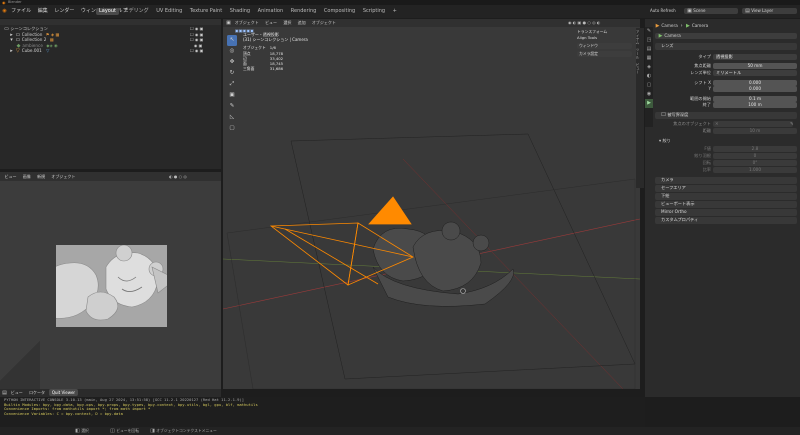  Describe the element at coordinates (755, 156) in the screenshot. I see `blades-field: 0` at that location.